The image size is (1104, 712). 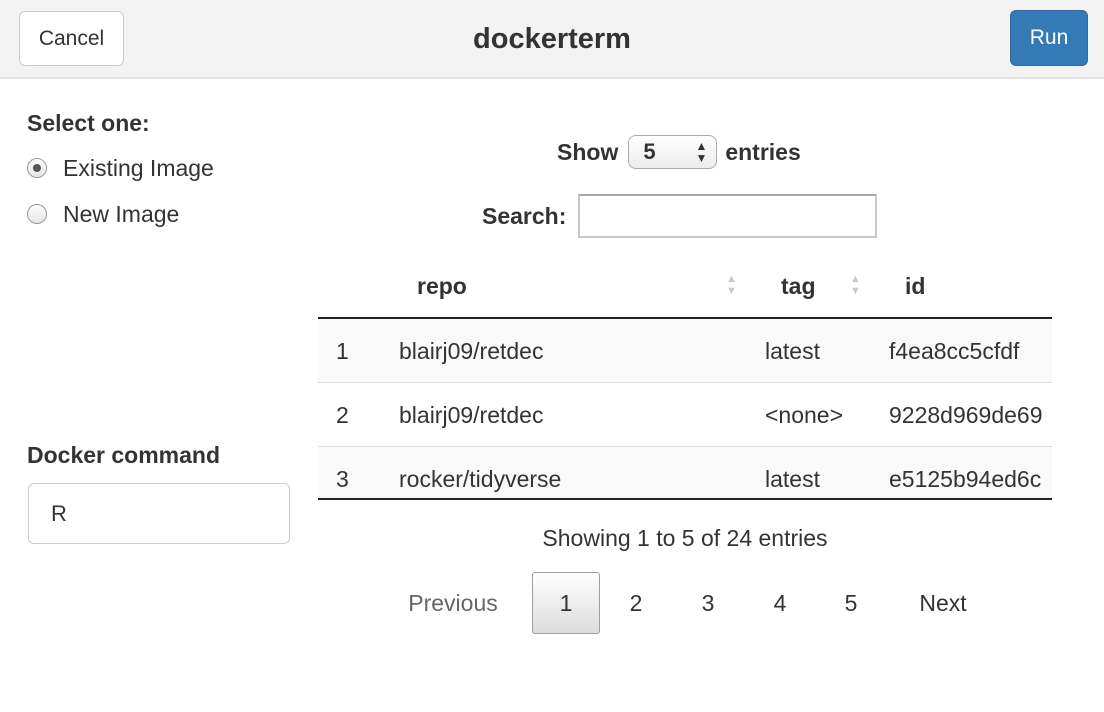 What do you see at coordinates (685, 351) in the screenshot?
I see `table-row: 1 blairj09/retdec latest f4ea8cc5cfdf` at bounding box center [685, 351].